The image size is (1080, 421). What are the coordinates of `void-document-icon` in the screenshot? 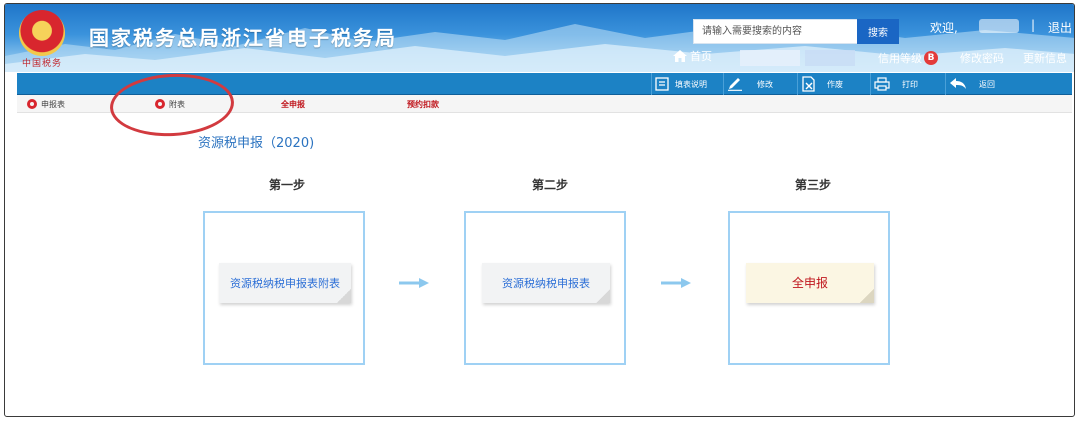 It's located at (808, 84).